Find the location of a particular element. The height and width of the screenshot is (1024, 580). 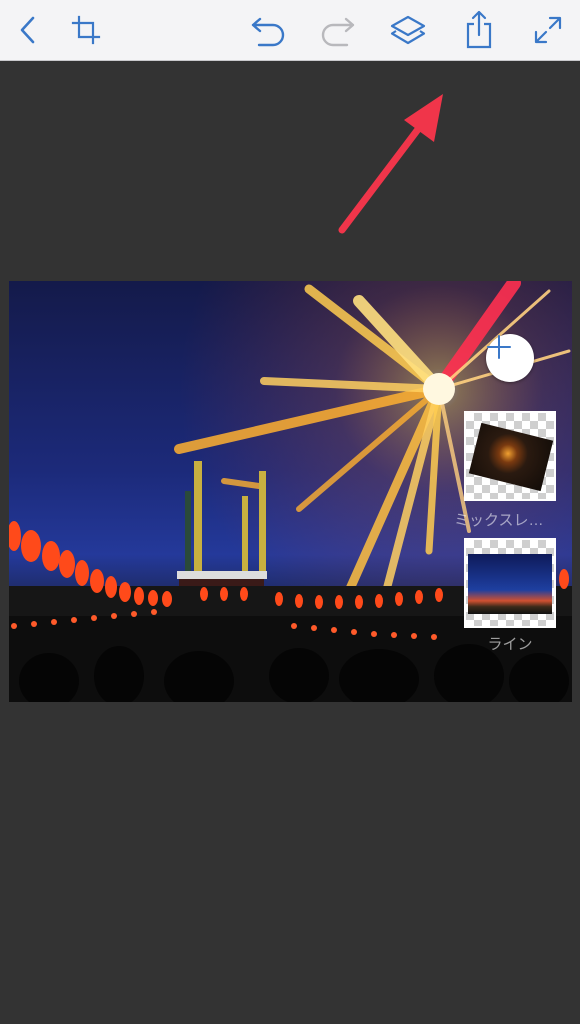

fireworks-cutout is located at coordinates (511, 457).